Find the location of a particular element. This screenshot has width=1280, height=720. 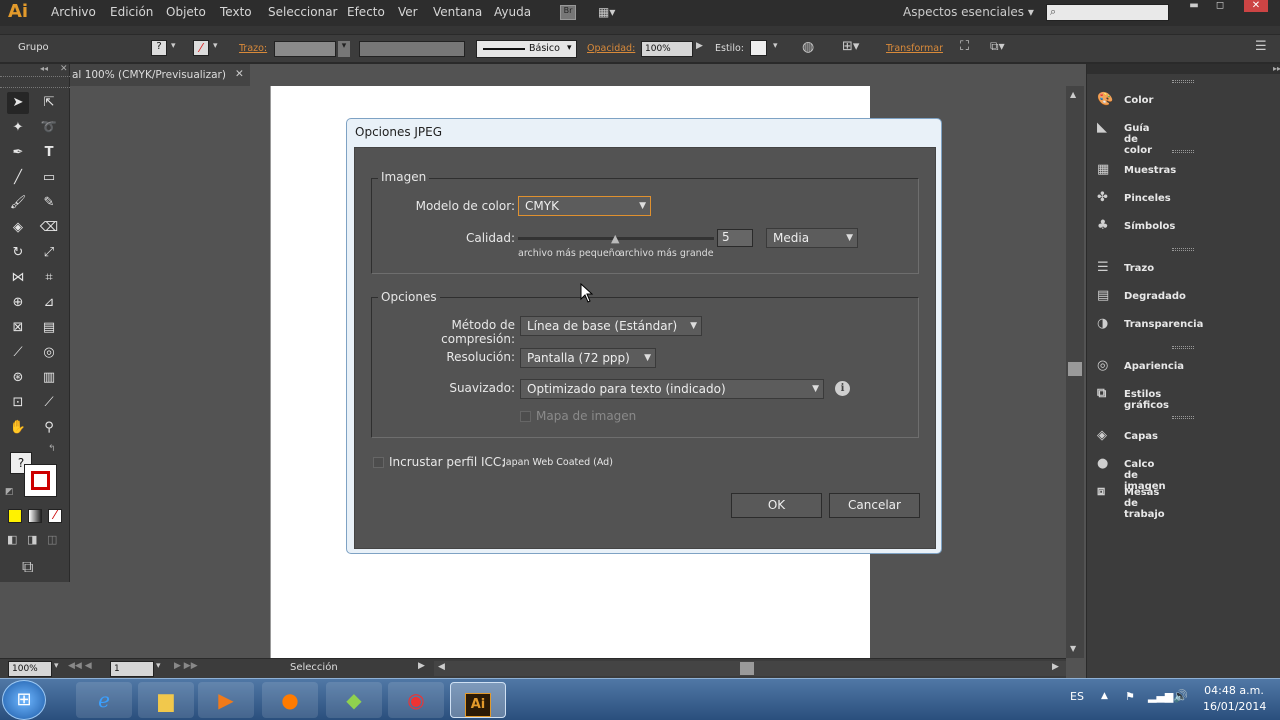

free-transform-tool-icon: ⌗ is located at coordinates (49, 278).